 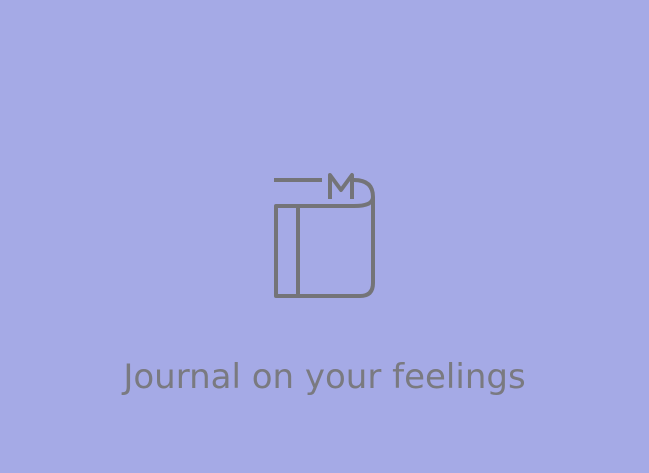 I want to click on journal-book-icon, so click(x=324, y=236).